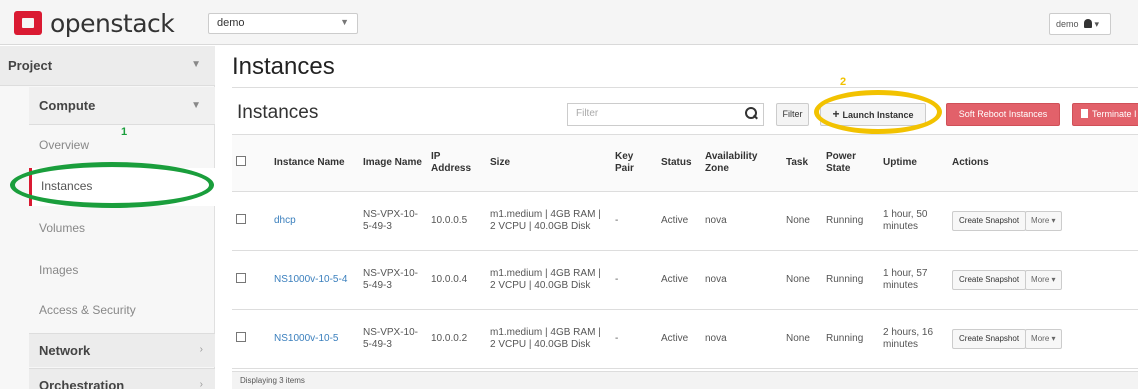 Image resolution: width=1138 pixels, height=389 pixels. Describe the element at coordinates (112, 23) in the screenshot. I see `brand-name: openstack` at that location.